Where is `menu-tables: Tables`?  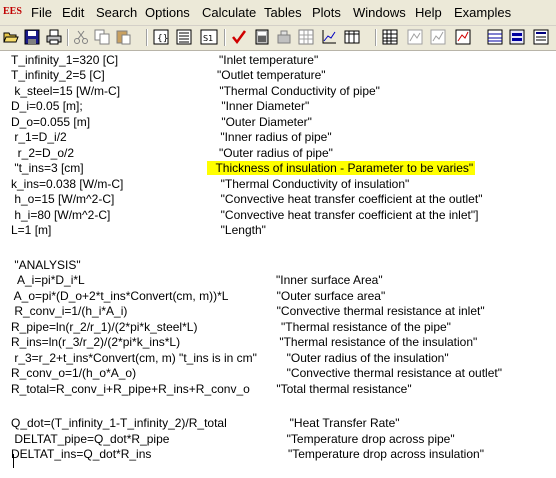 menu-tables: Tables is located at coordinates (283, 13).